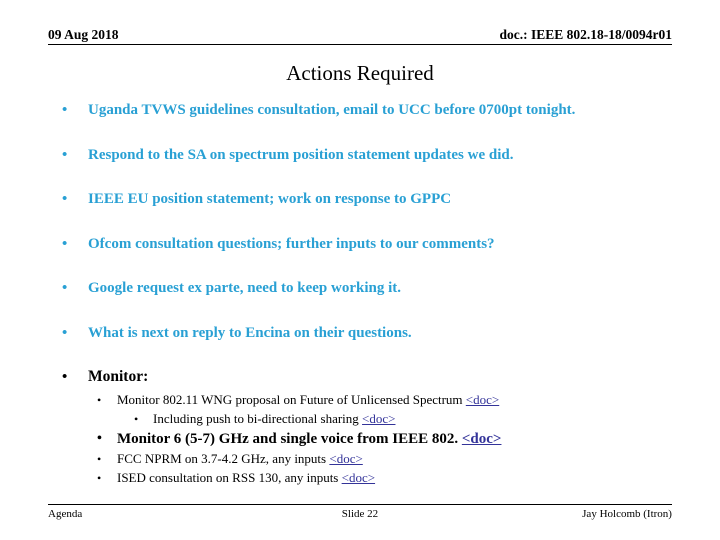  I want to click on footer-slide-number: Slide 22, so click(360, 514).